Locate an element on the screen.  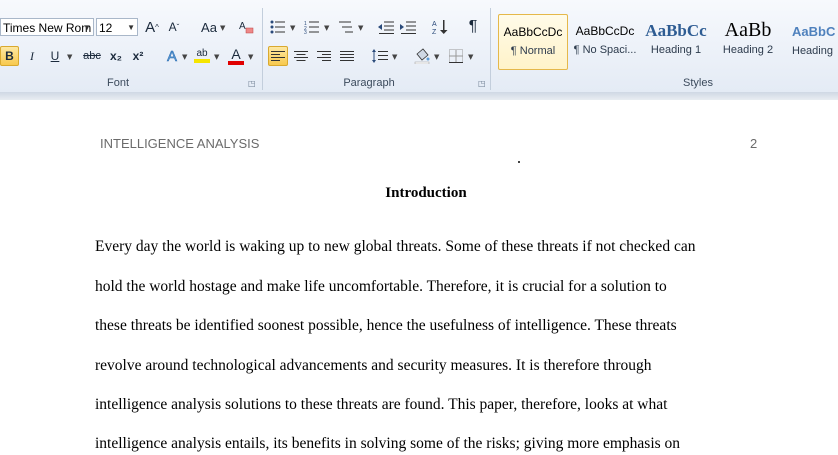
text-effects-icon: A is located at coordinates (172, 56).